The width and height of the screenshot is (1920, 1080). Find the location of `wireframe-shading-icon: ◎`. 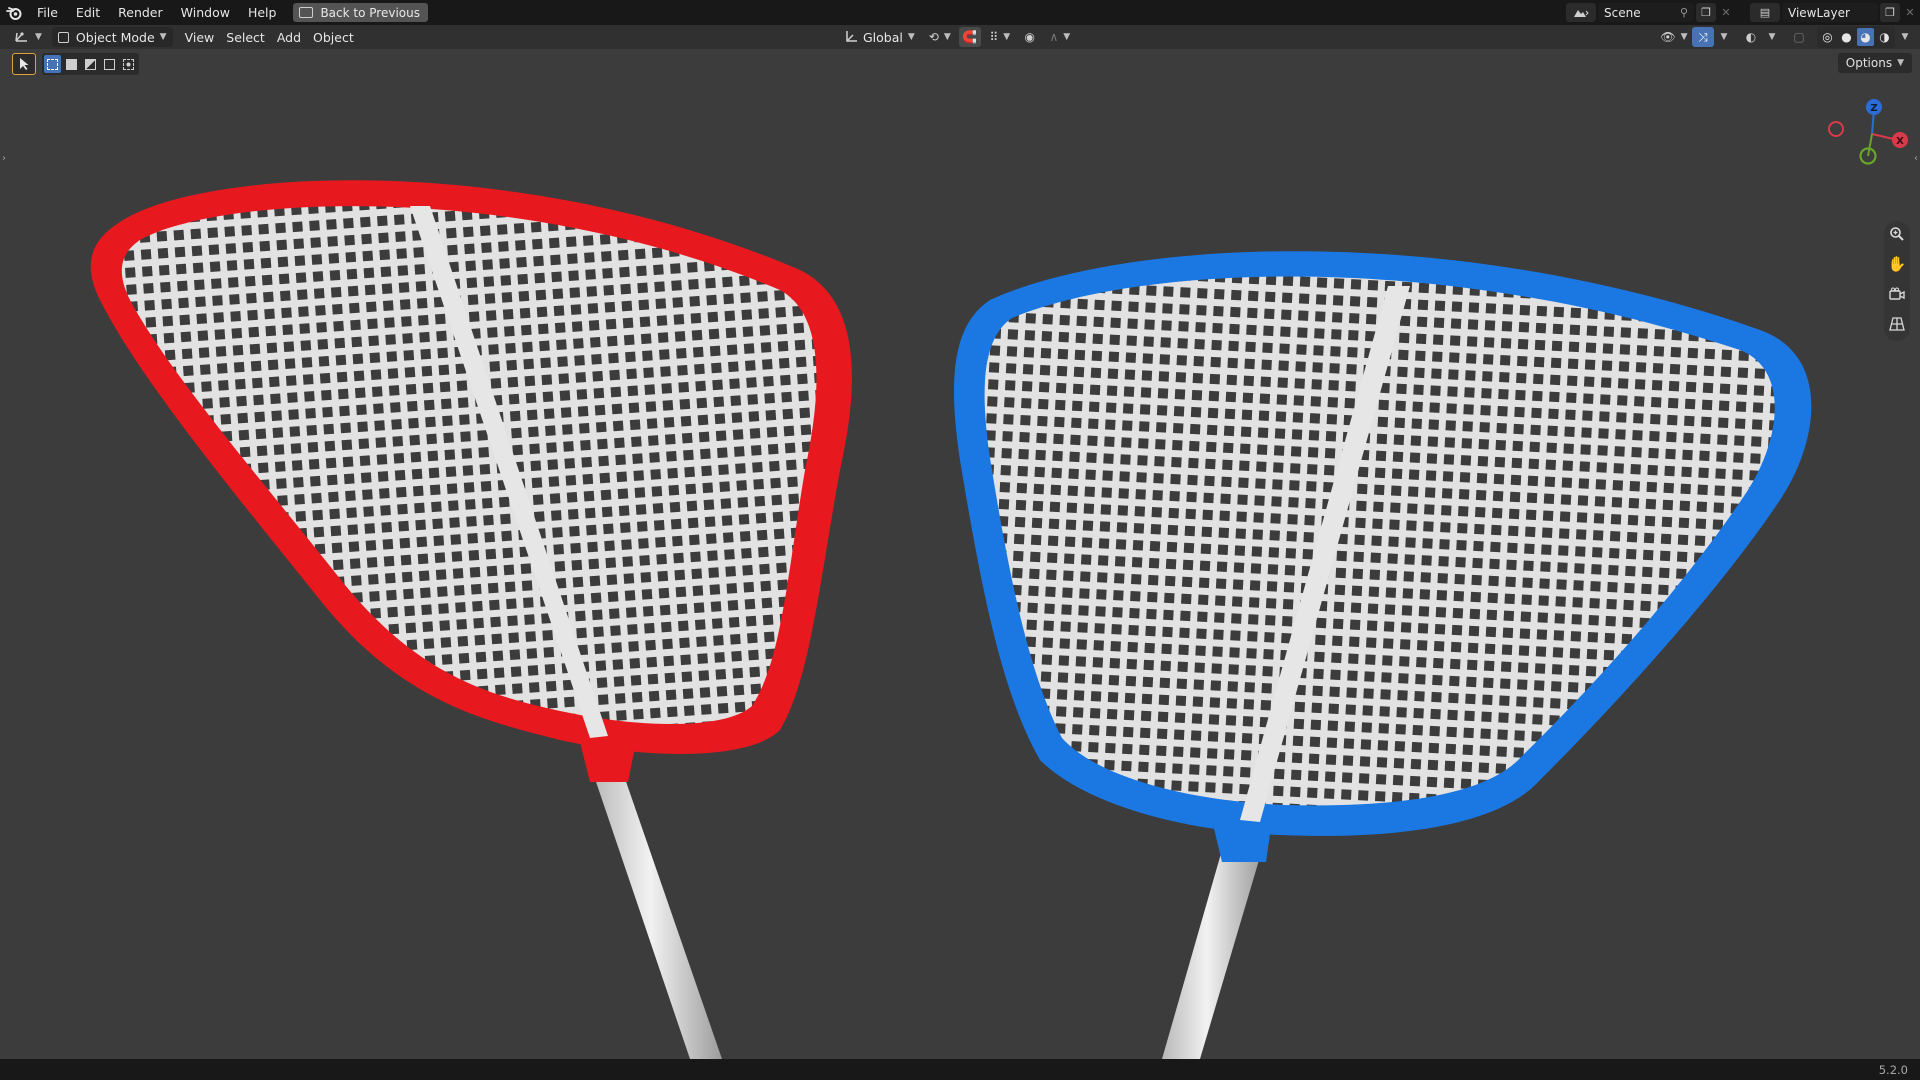

wireframe-shading-icon: ◎ is located at coordinates (1827, 37).